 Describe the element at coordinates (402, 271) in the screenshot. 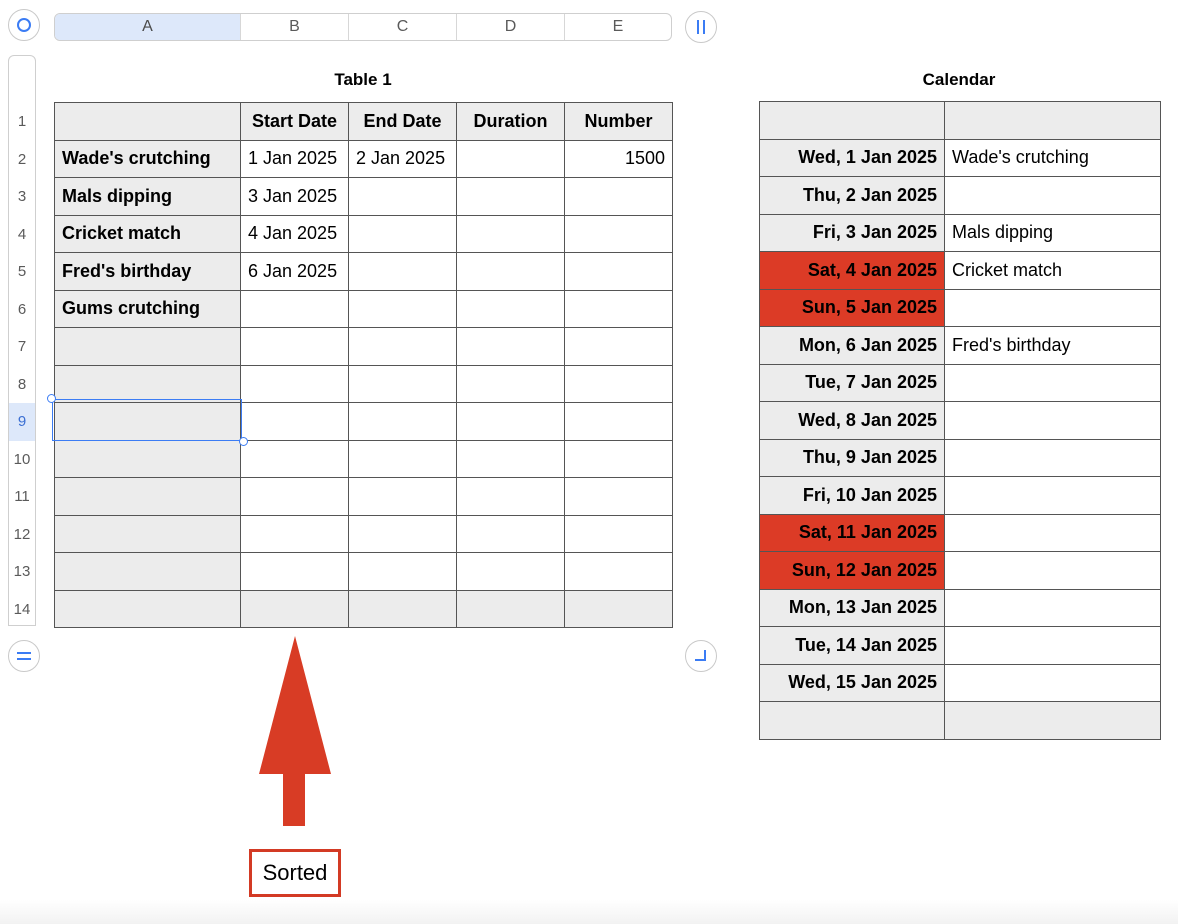

I see `cell-c5` at that location.